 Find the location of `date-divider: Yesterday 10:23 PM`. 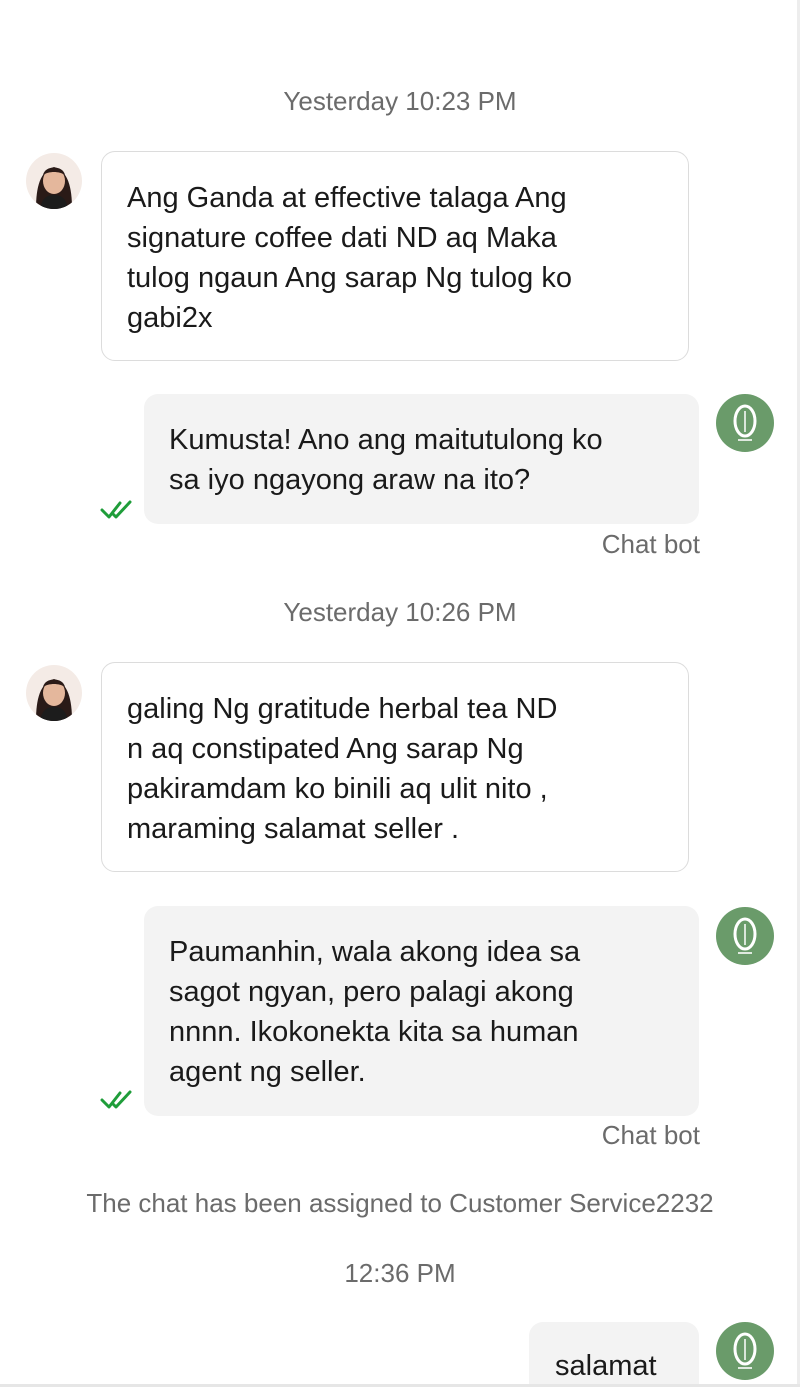

date-divider: Yesterday 10:23 PM is located at coordinates (400, 101).